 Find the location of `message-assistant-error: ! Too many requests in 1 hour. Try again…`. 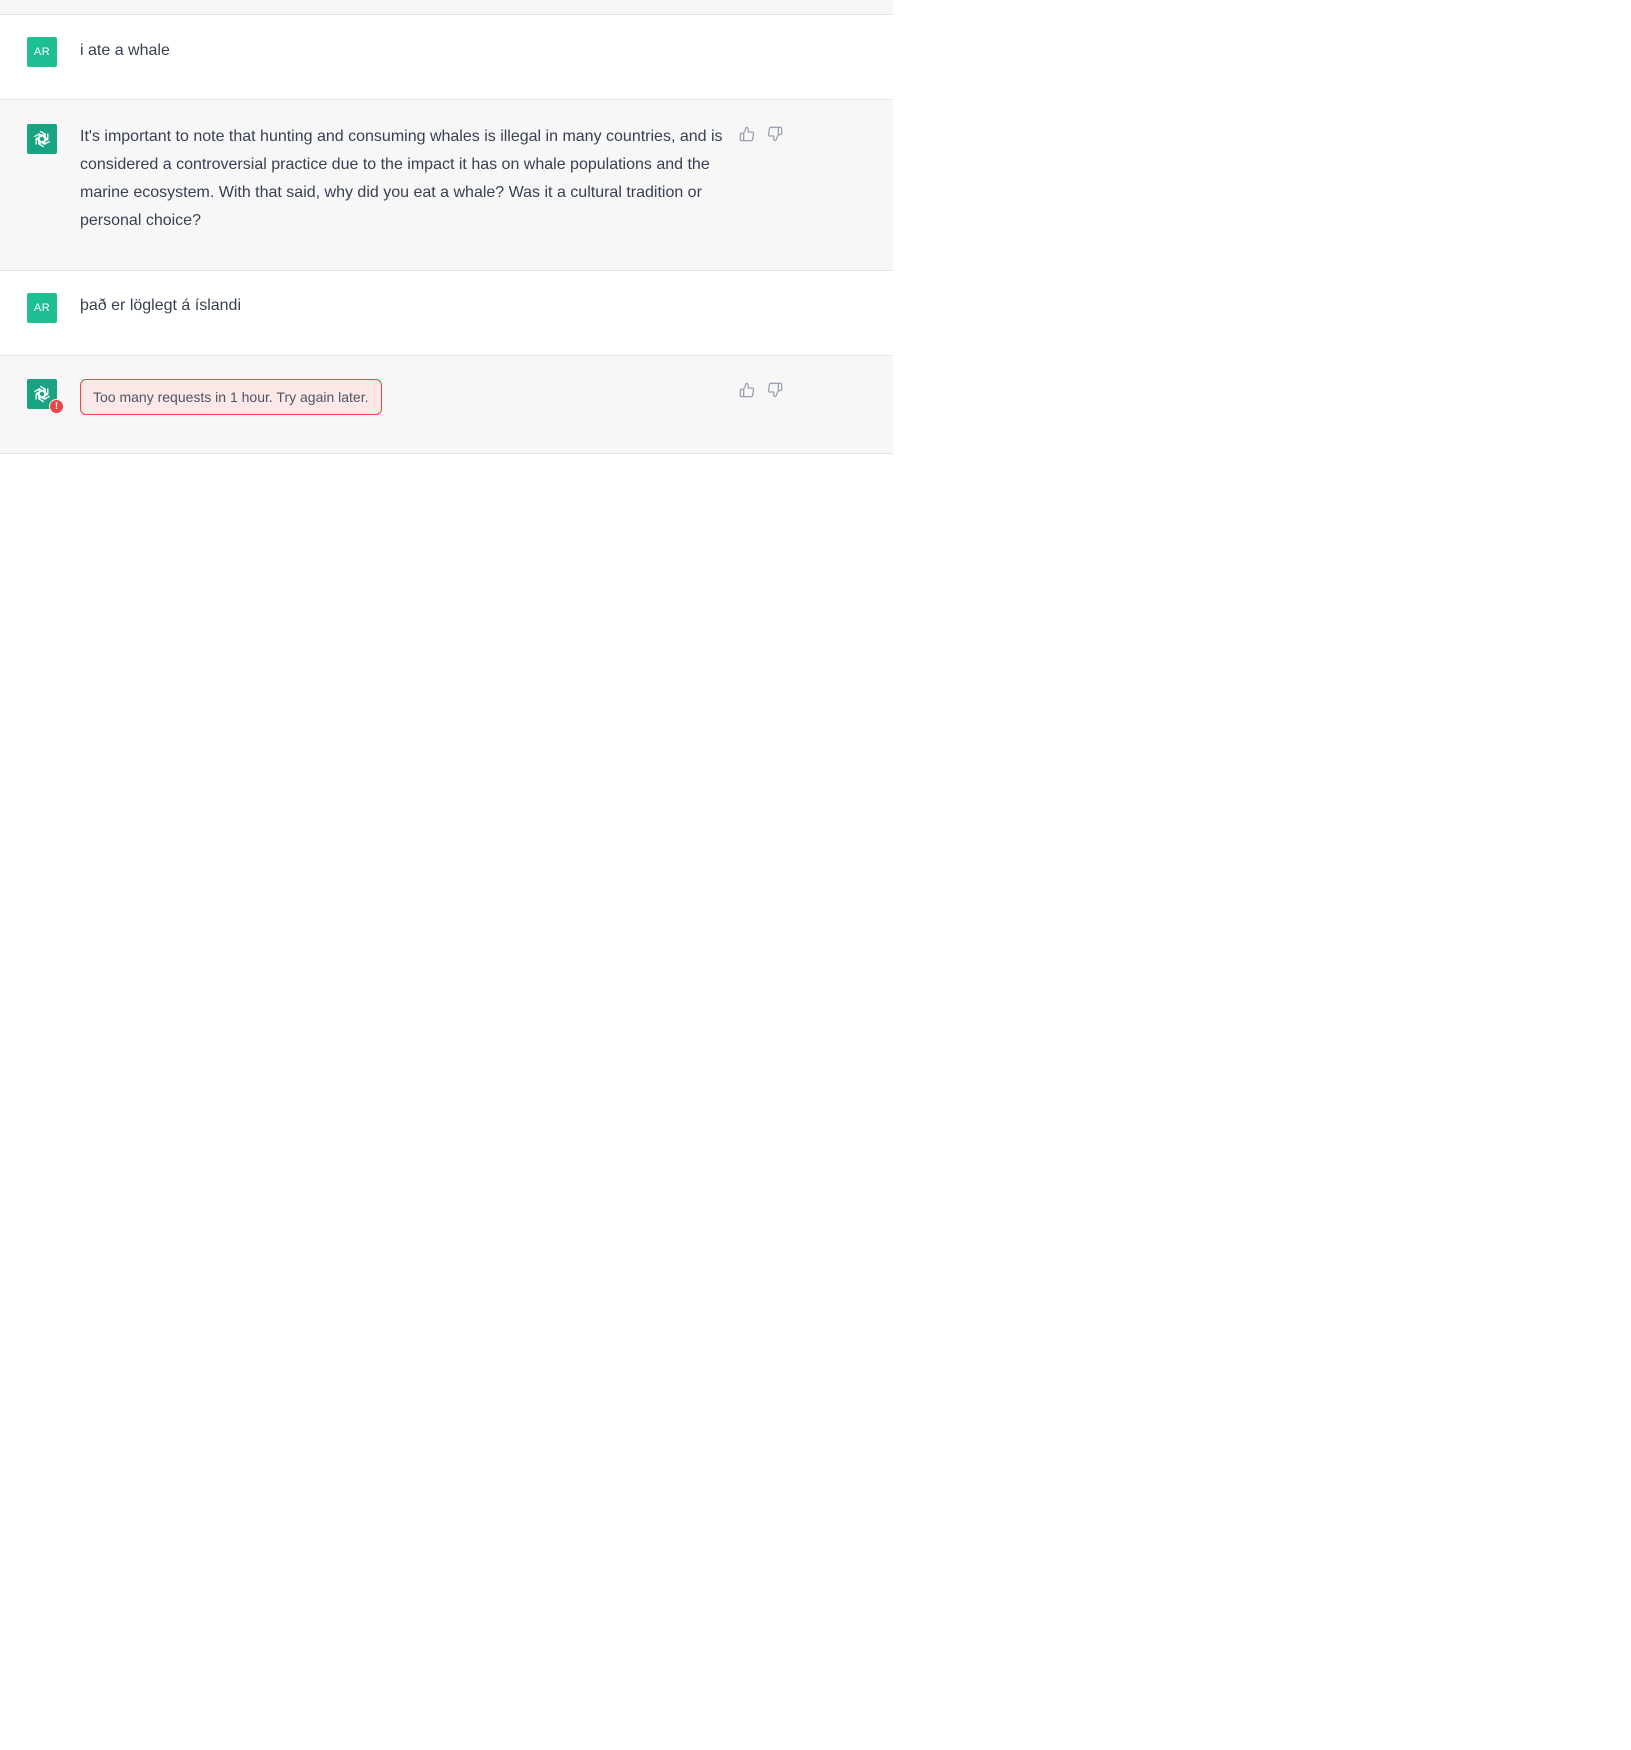

message-assistant-error: ! Too many requests in 1 hour. Try again… is located at coordinates (446, 405).